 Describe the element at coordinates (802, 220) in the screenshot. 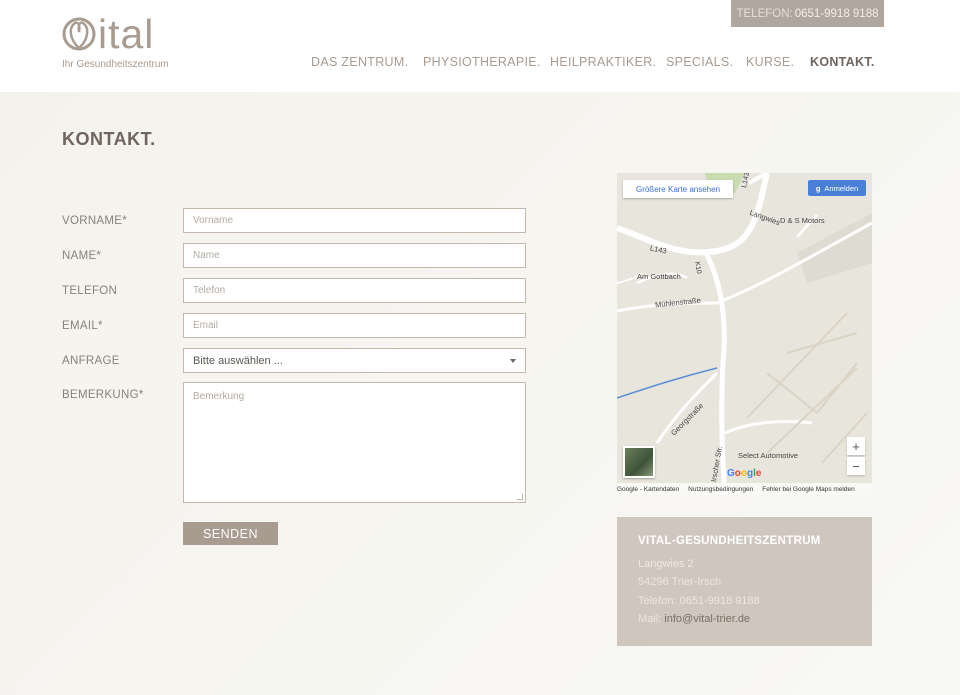

I see `map-label-ds-motors: D & S Motors` at that location.